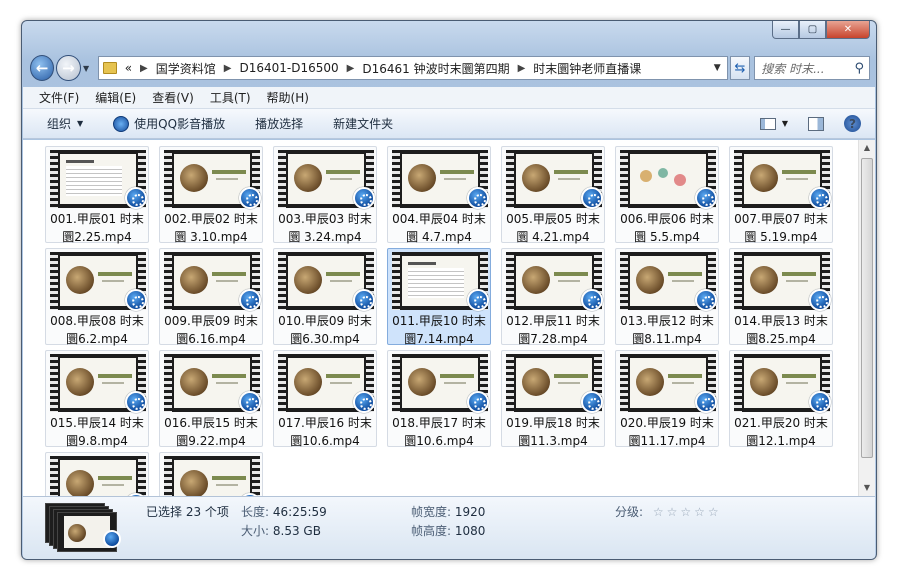 The image size is (897, 580). I want to click on file-item: 016.甲辰15 时末 圜9.22.mp4, so click(211, 399).